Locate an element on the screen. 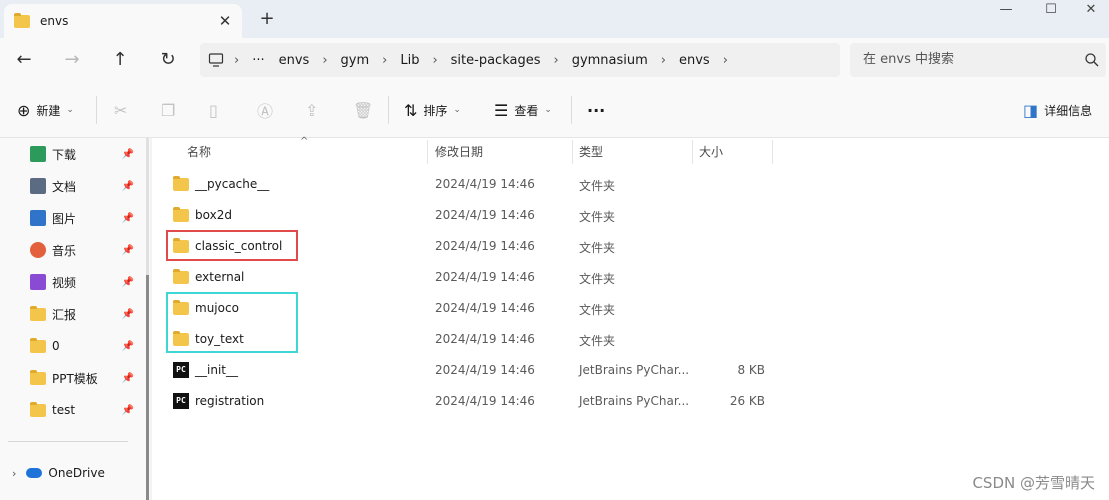  scrollbar-thumb is located at coordinates (147, 387).